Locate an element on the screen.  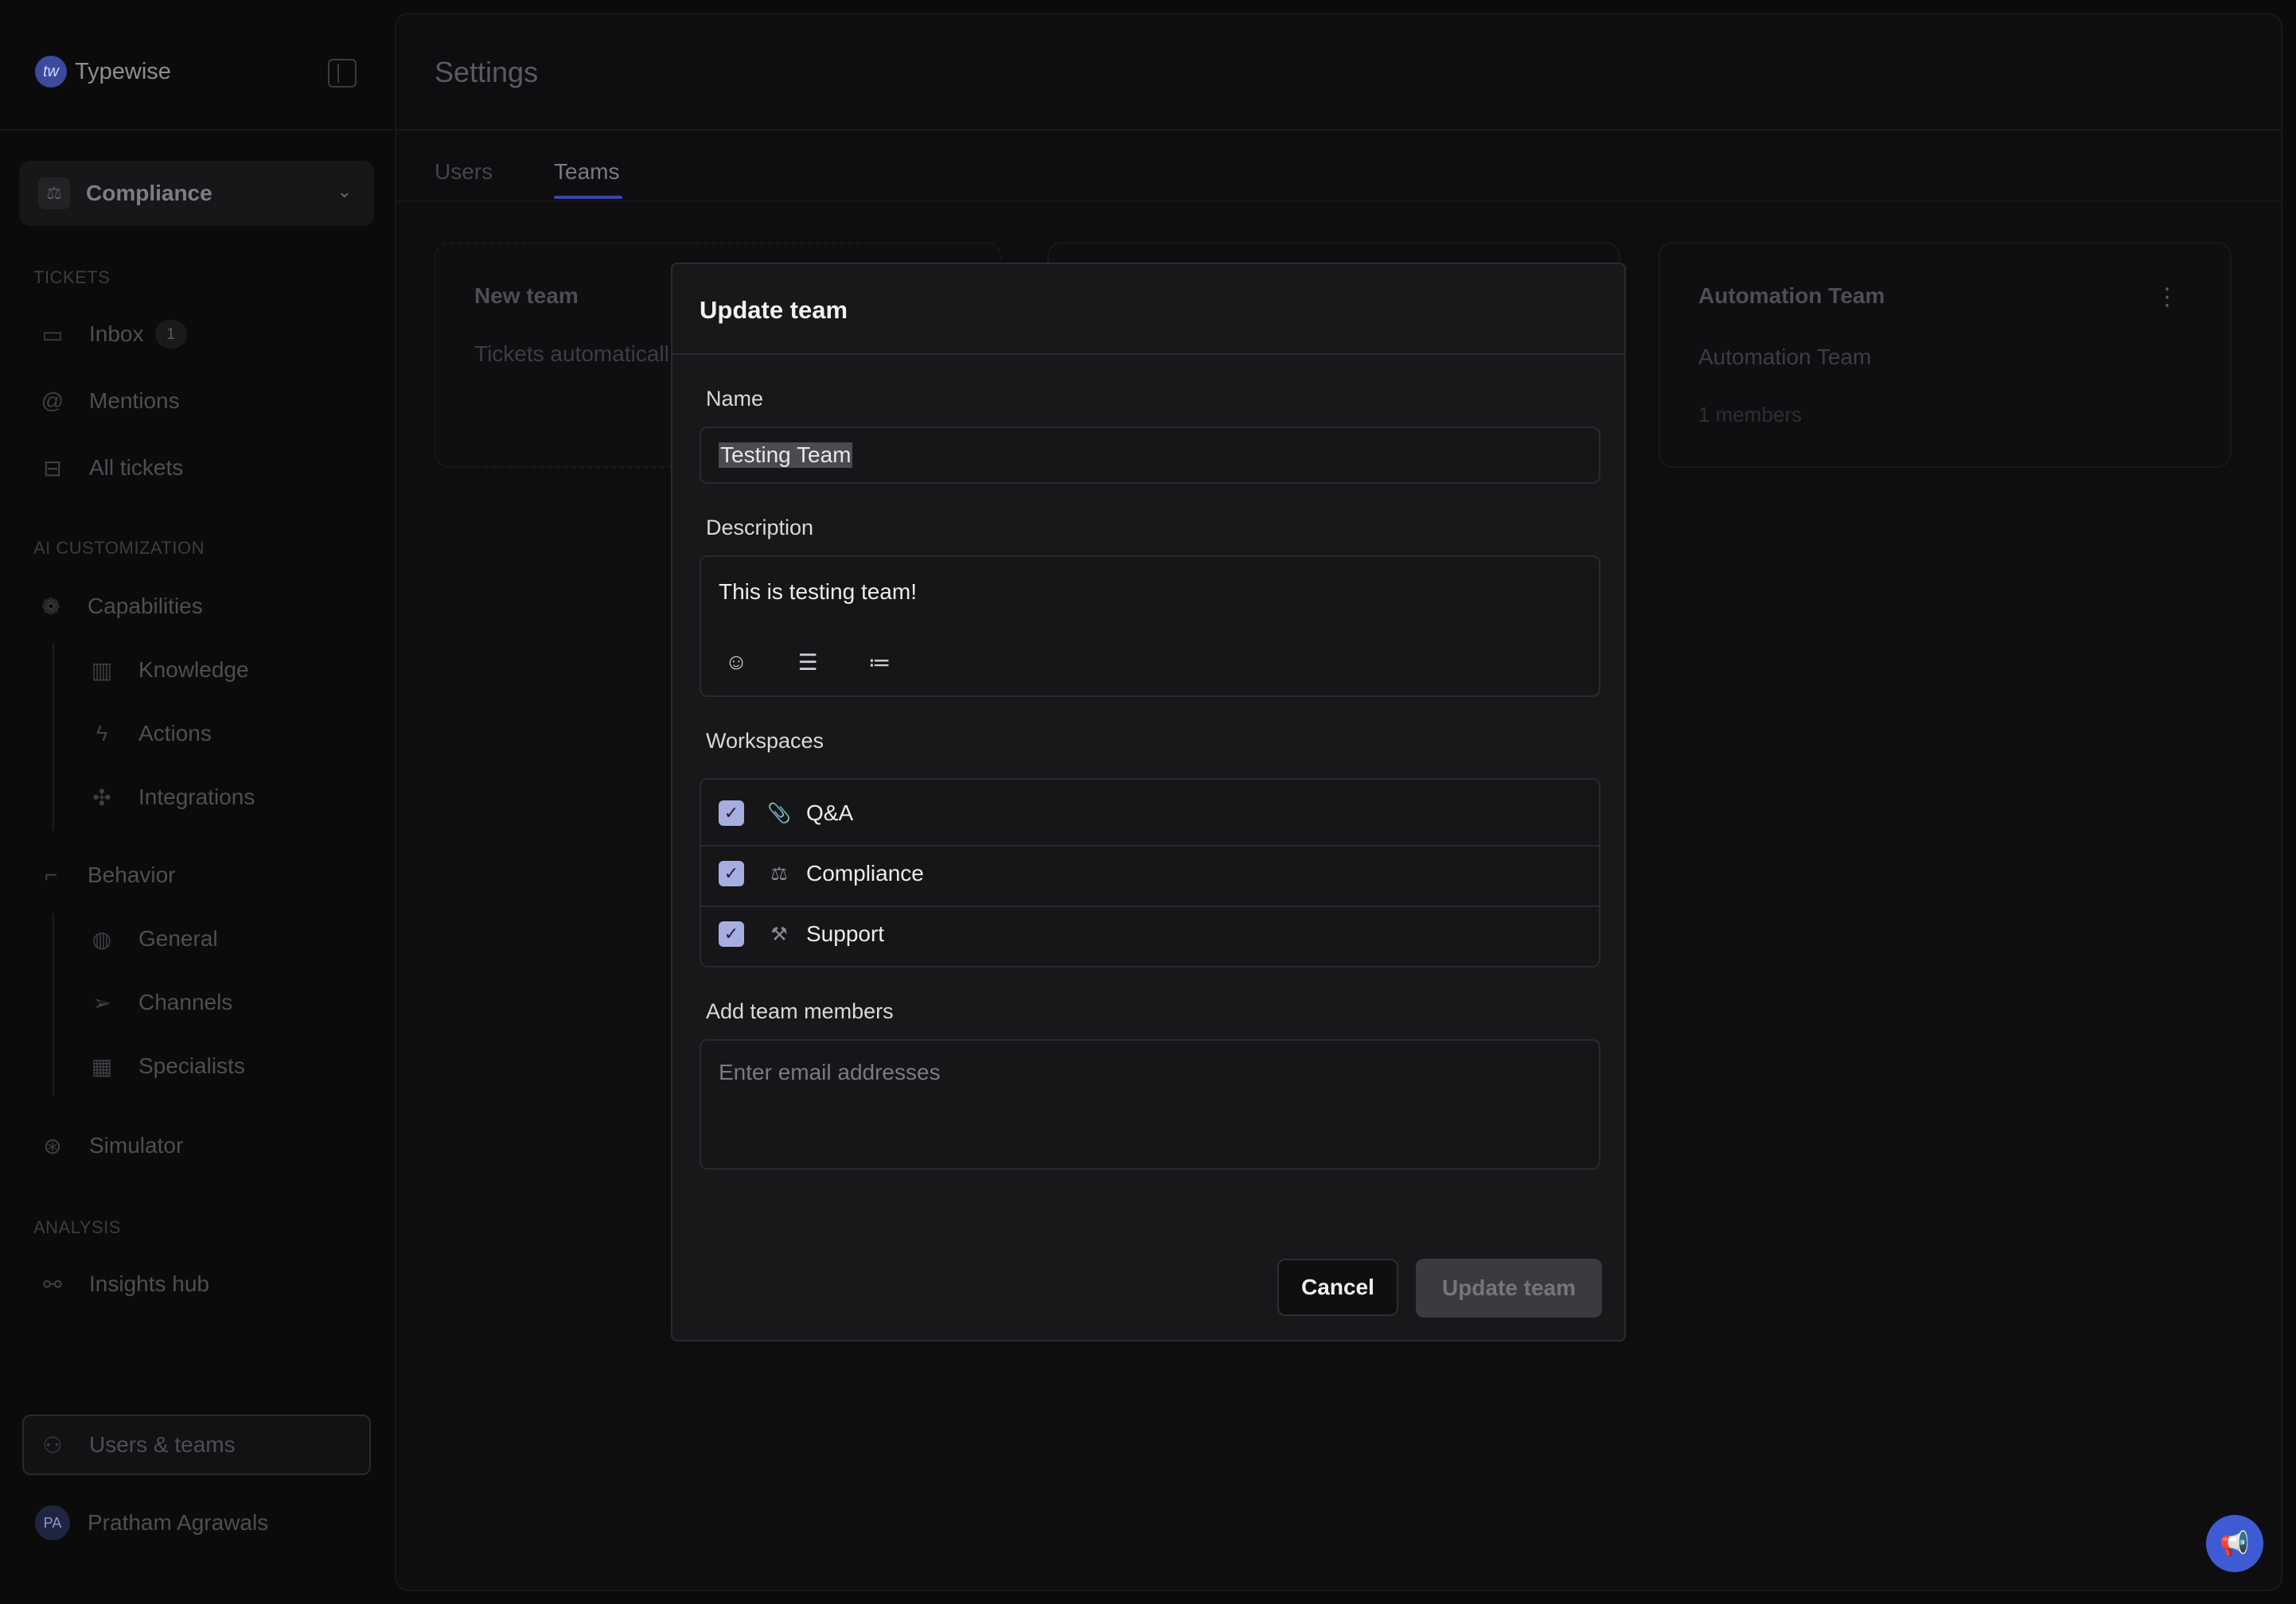
more-options-icon: ⋮ is located at coordinates (2167, 297).